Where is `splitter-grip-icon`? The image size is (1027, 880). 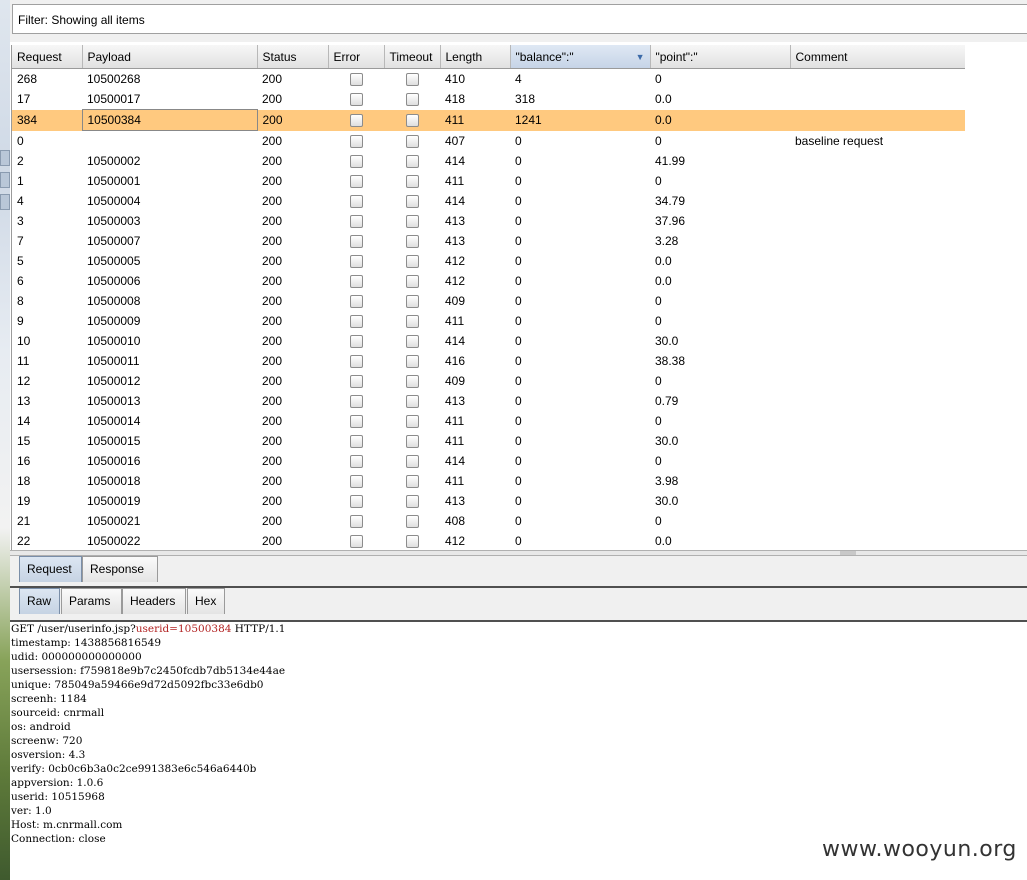 splitter-grip-icon is located at coordinates (848, 553).